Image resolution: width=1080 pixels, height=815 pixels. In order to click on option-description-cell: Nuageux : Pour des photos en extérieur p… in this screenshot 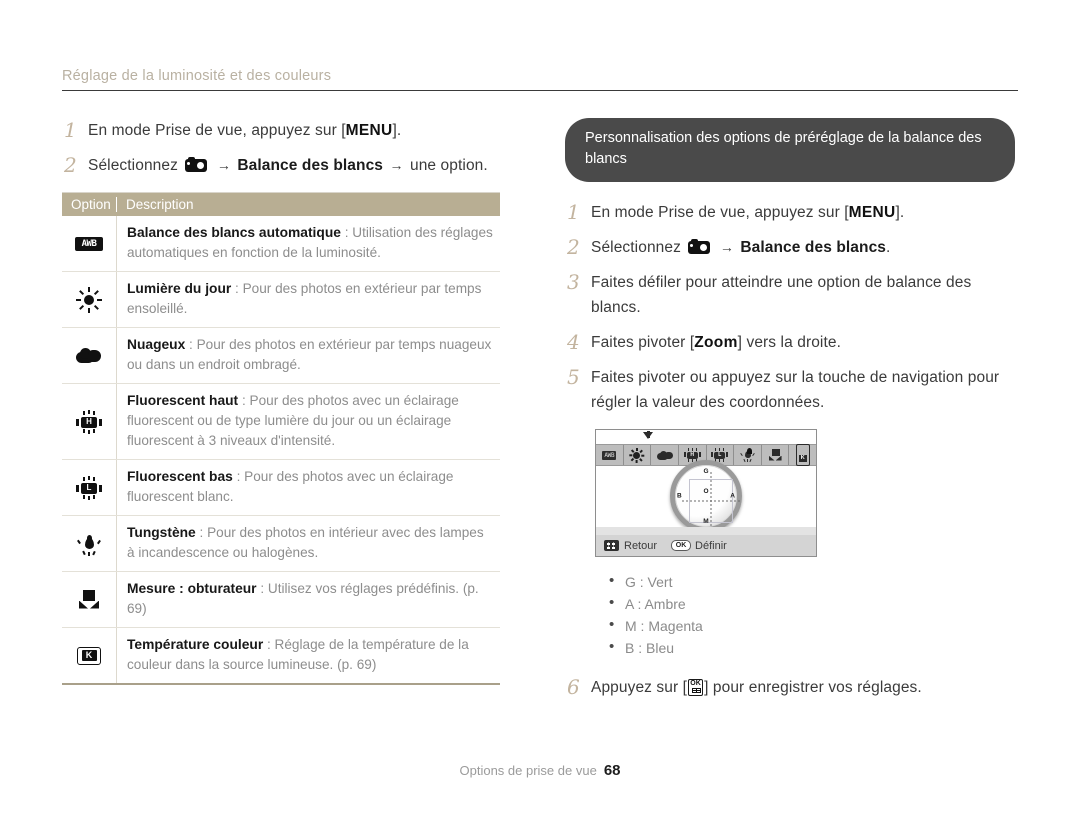, I will do `click(308, 355)`.